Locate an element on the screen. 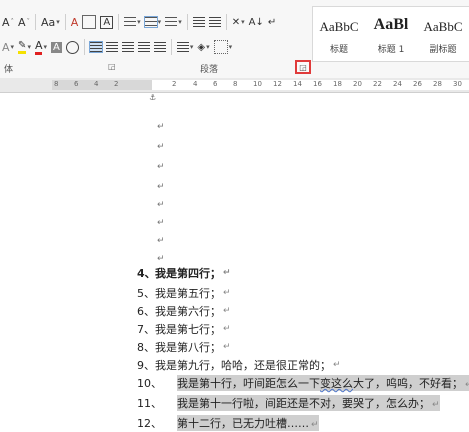 This screenshot has height=432, width=469. line-spacing-icon is located at coordinates (182, 47).